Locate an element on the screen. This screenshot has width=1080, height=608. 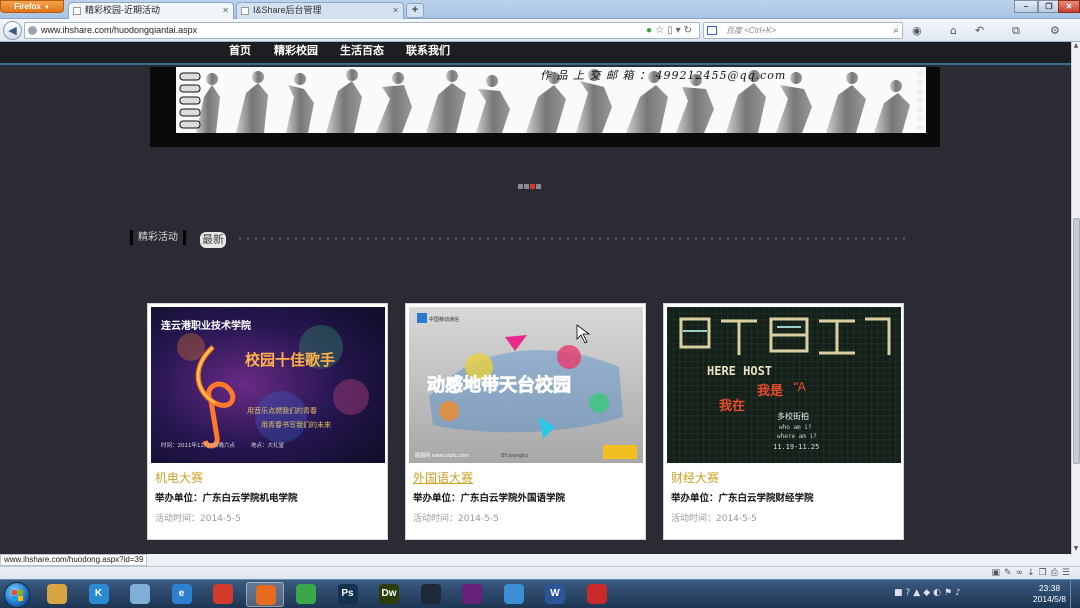
section-header: 精彩活动 最新 is located at coordinates (520, 239).